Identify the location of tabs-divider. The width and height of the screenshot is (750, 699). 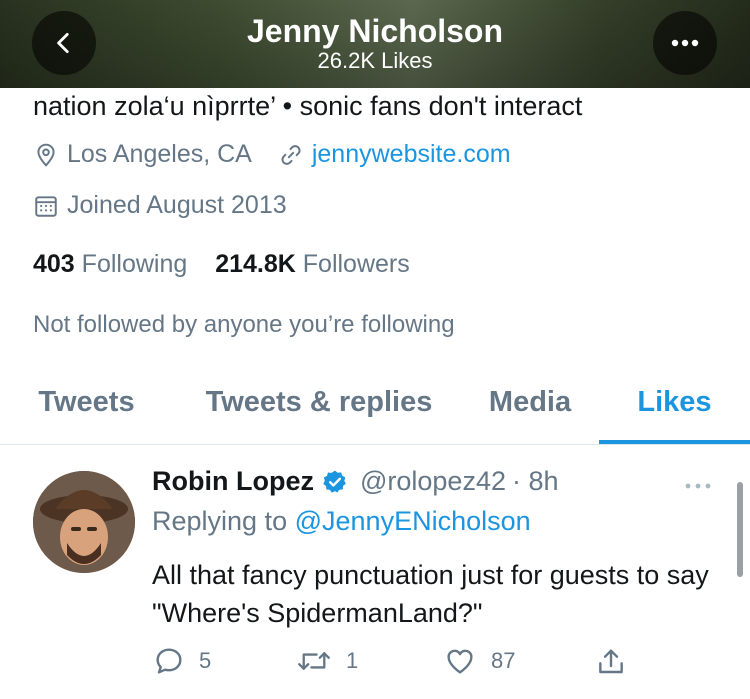
(375, 444).